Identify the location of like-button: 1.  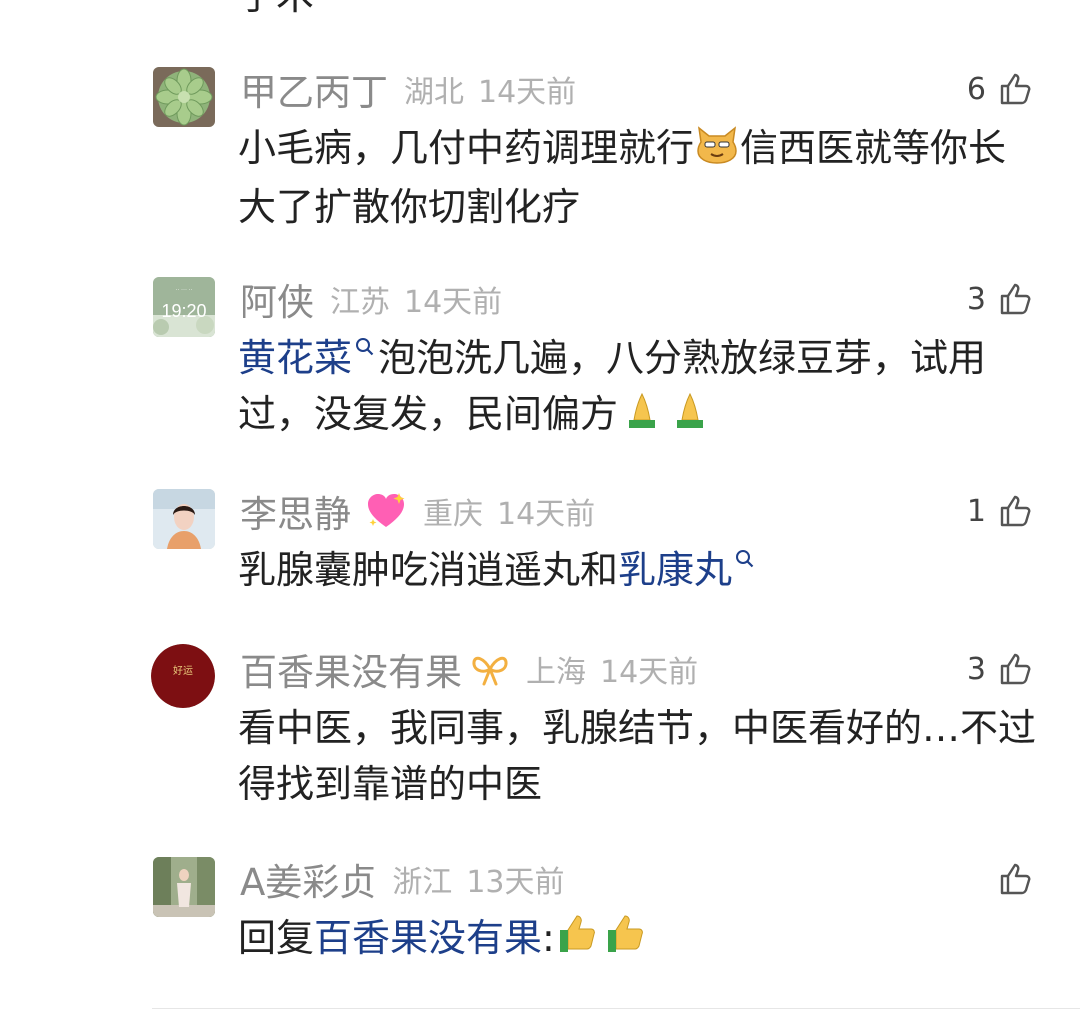
(1000, 511).